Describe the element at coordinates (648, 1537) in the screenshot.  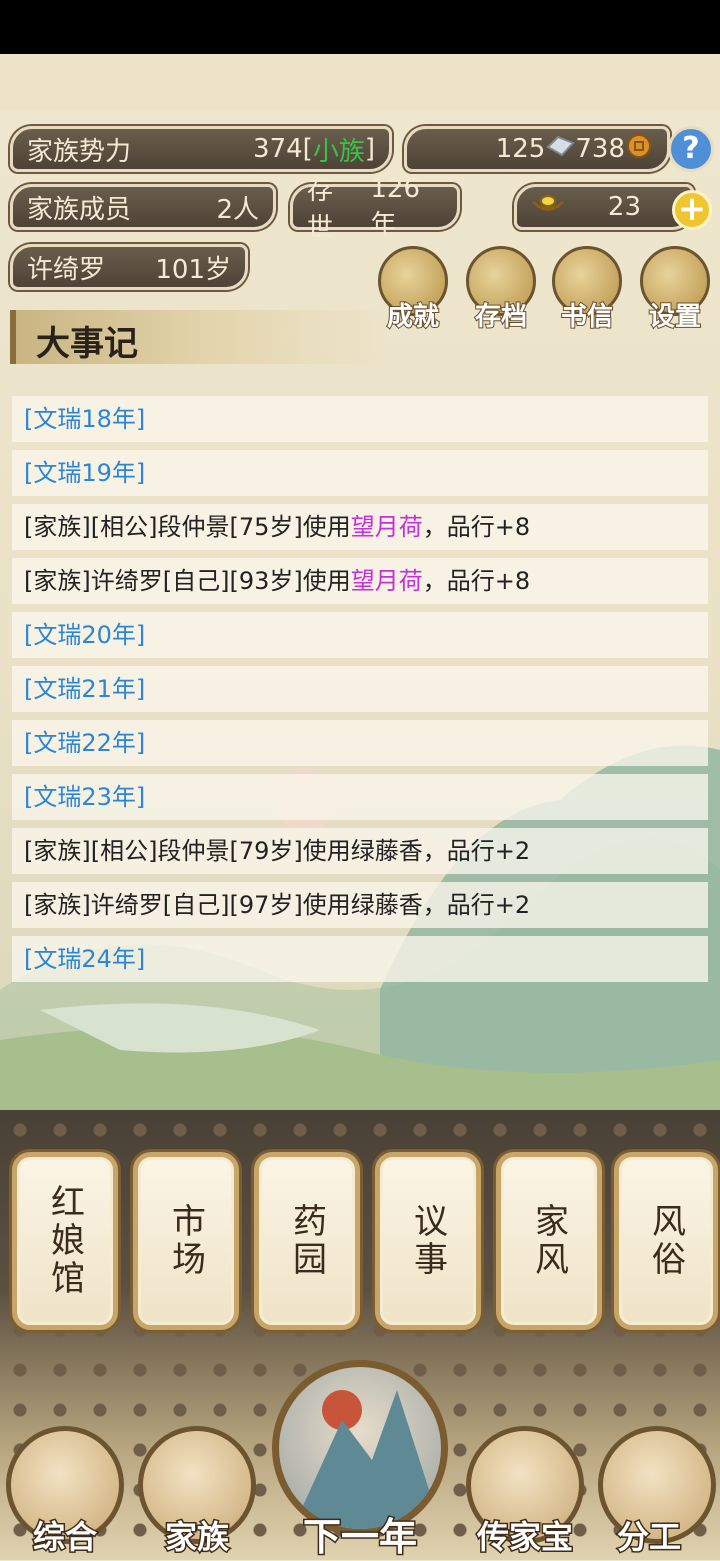
I see `nav-division-label: 分工` at that location.